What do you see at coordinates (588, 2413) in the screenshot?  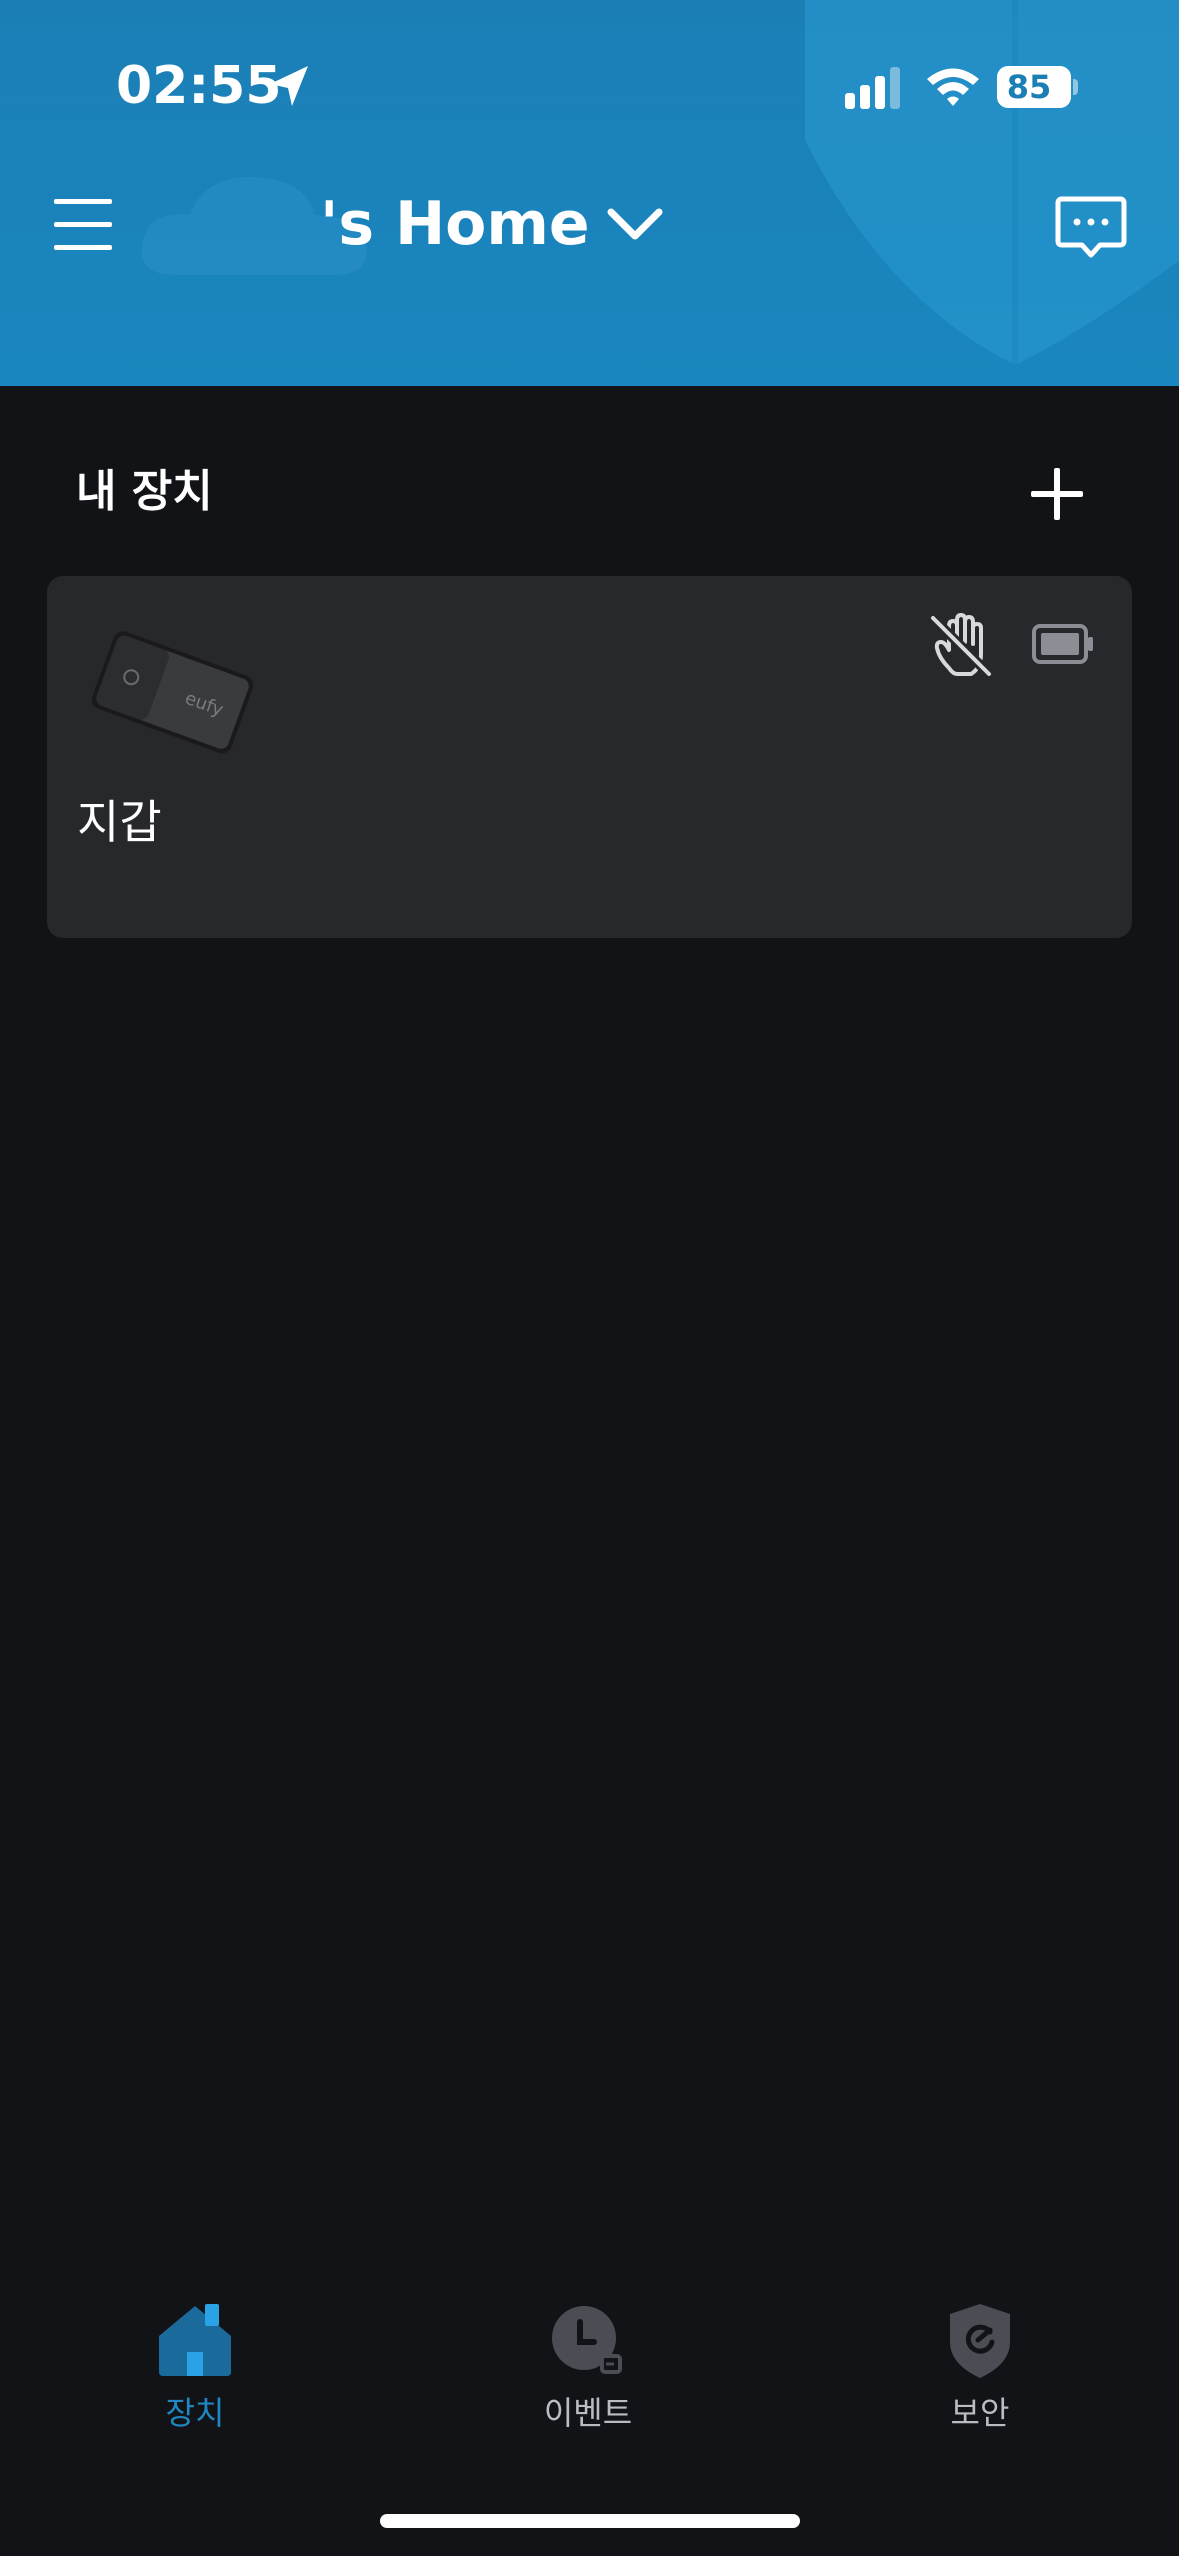 I see `tab-events-label: 이벤트` at bounding box center [588, 2413].